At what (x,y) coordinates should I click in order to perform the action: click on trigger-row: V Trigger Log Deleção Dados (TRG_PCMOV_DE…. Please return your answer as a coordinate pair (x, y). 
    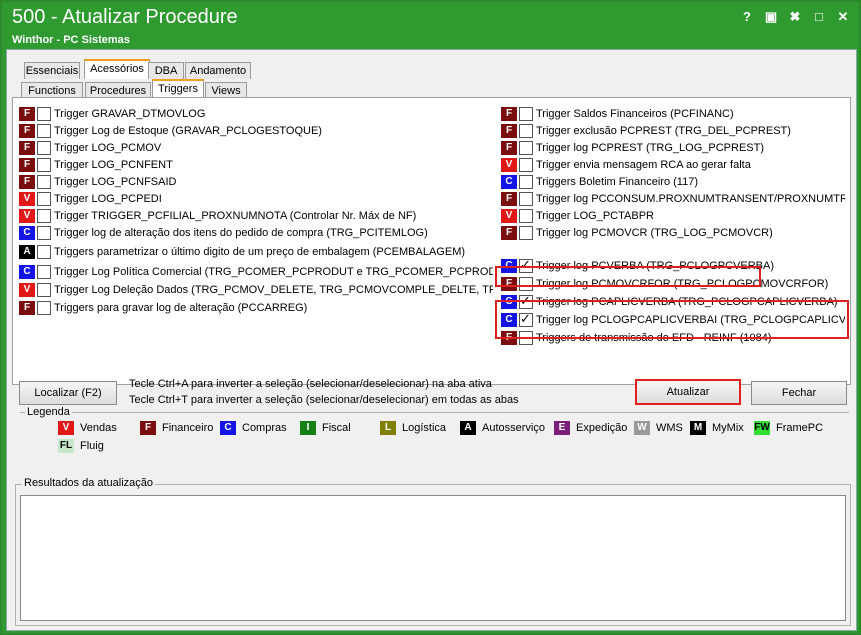
    Looking at the image, I should click on (256, 290).